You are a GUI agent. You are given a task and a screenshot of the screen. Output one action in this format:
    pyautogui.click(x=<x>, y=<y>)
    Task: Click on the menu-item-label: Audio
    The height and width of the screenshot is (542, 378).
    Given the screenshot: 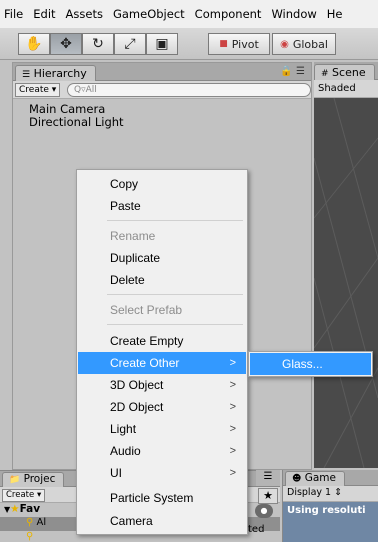 What is the action you would take?
    pyautogui.click(x=125, y=451)
    